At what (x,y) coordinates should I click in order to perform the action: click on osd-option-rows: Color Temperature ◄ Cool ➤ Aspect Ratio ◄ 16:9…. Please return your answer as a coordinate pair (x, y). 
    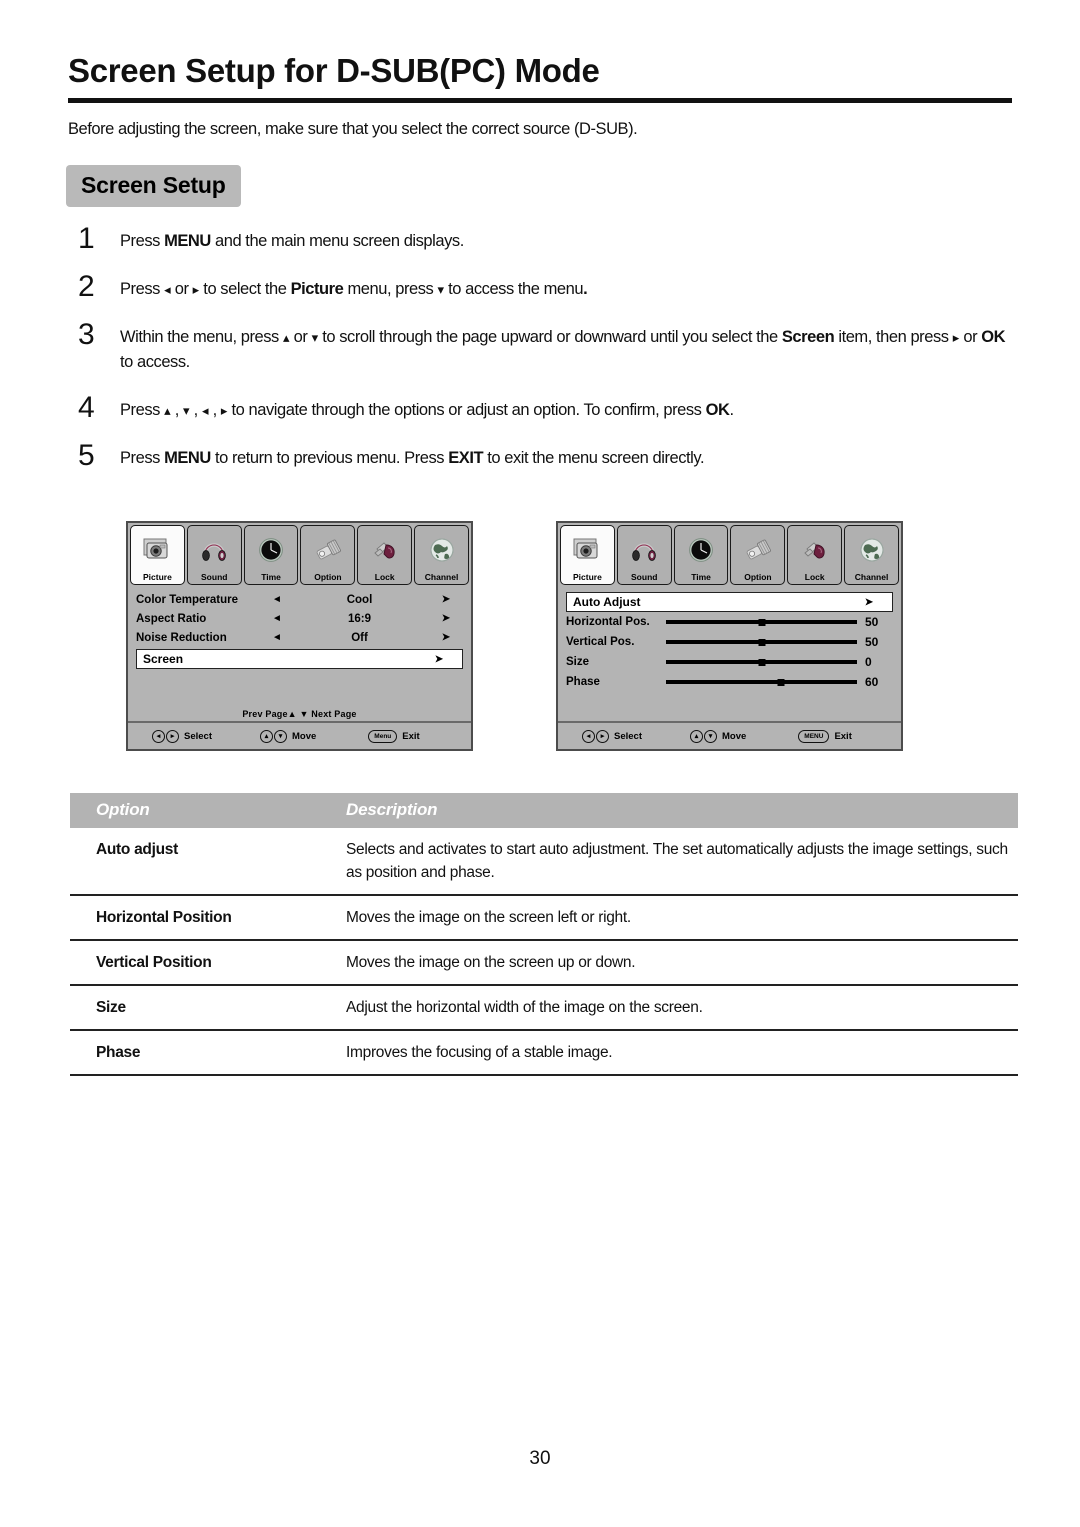
    Looking at the image, I should click on (299, 618).